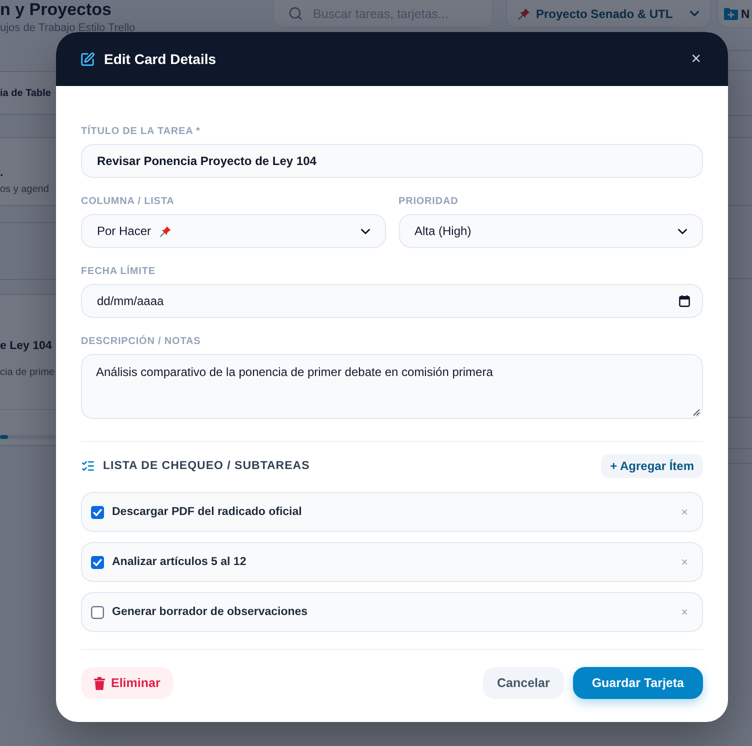 The height and width of the screenshot is (746, 752). Describe the element at coordinates (25, 190) in the screenshot. I see `card-description: os y agend` at that location.